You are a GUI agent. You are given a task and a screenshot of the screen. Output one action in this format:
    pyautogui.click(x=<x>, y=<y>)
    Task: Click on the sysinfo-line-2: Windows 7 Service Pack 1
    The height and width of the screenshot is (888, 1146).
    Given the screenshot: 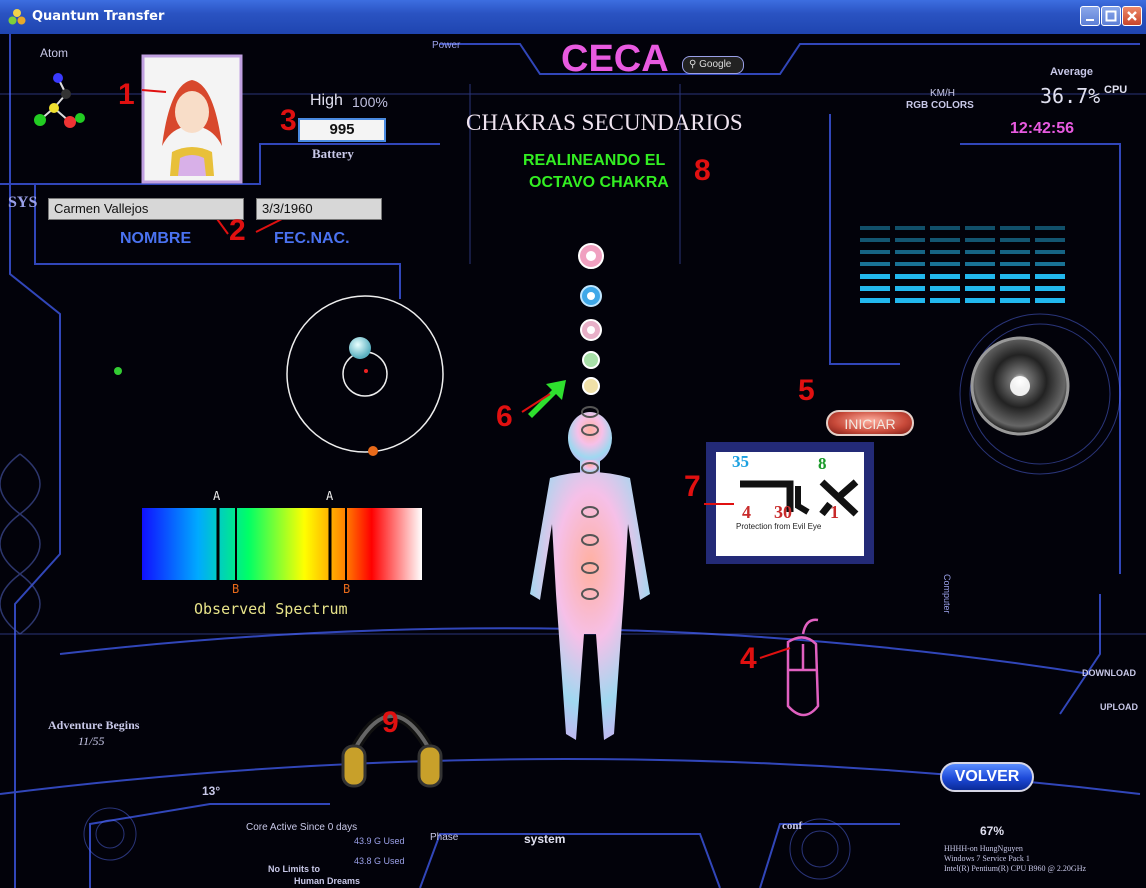 What is the action you would take?
    pyautogui.click(x=987, y=858)
    